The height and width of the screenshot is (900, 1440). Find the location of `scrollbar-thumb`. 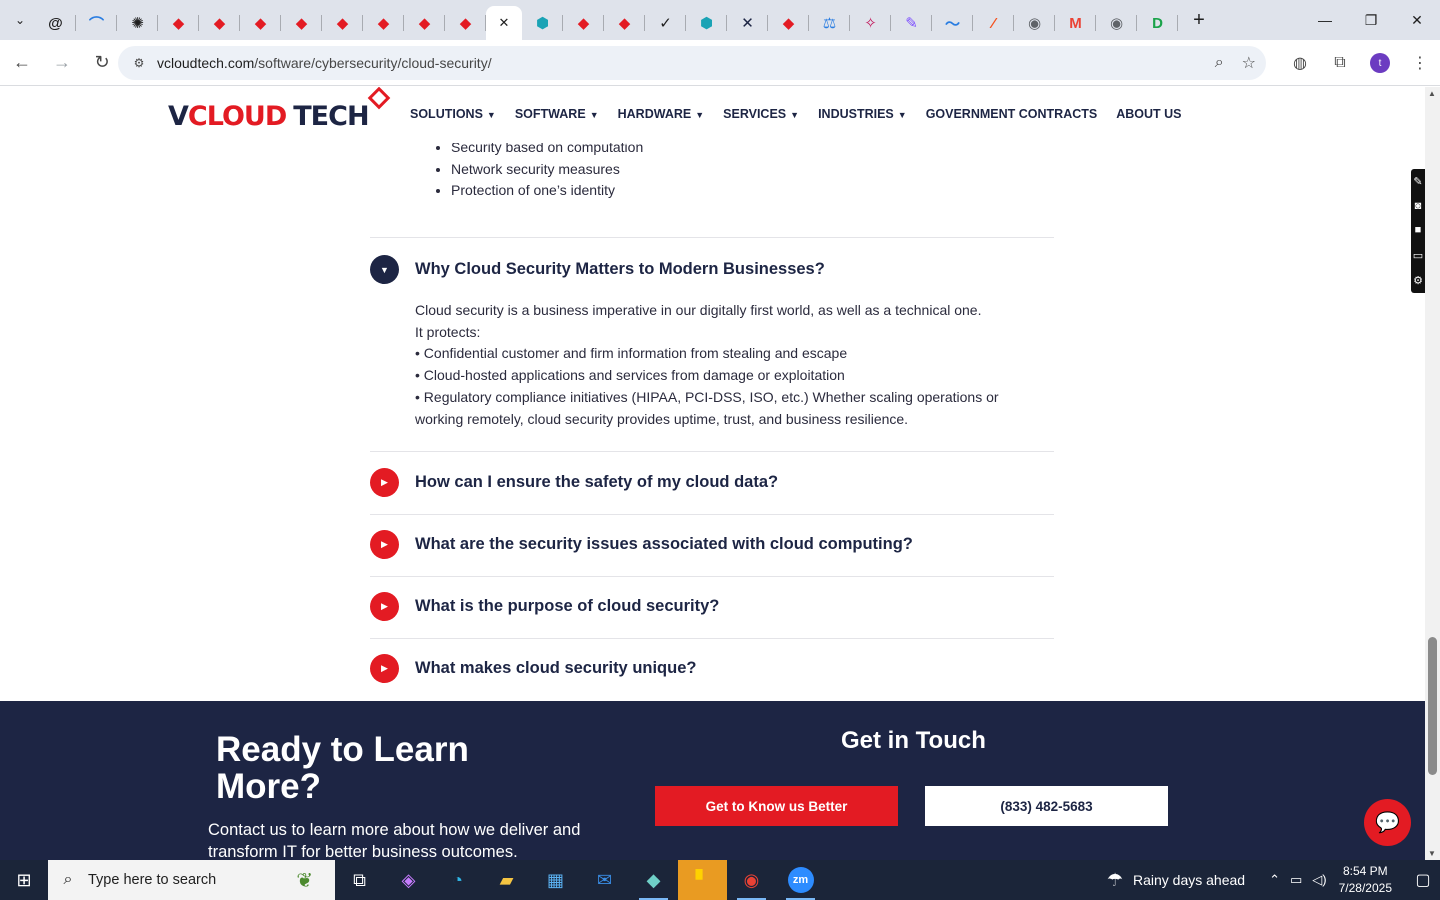

scrollbar-thumb is located at coordinates (1432, 706).